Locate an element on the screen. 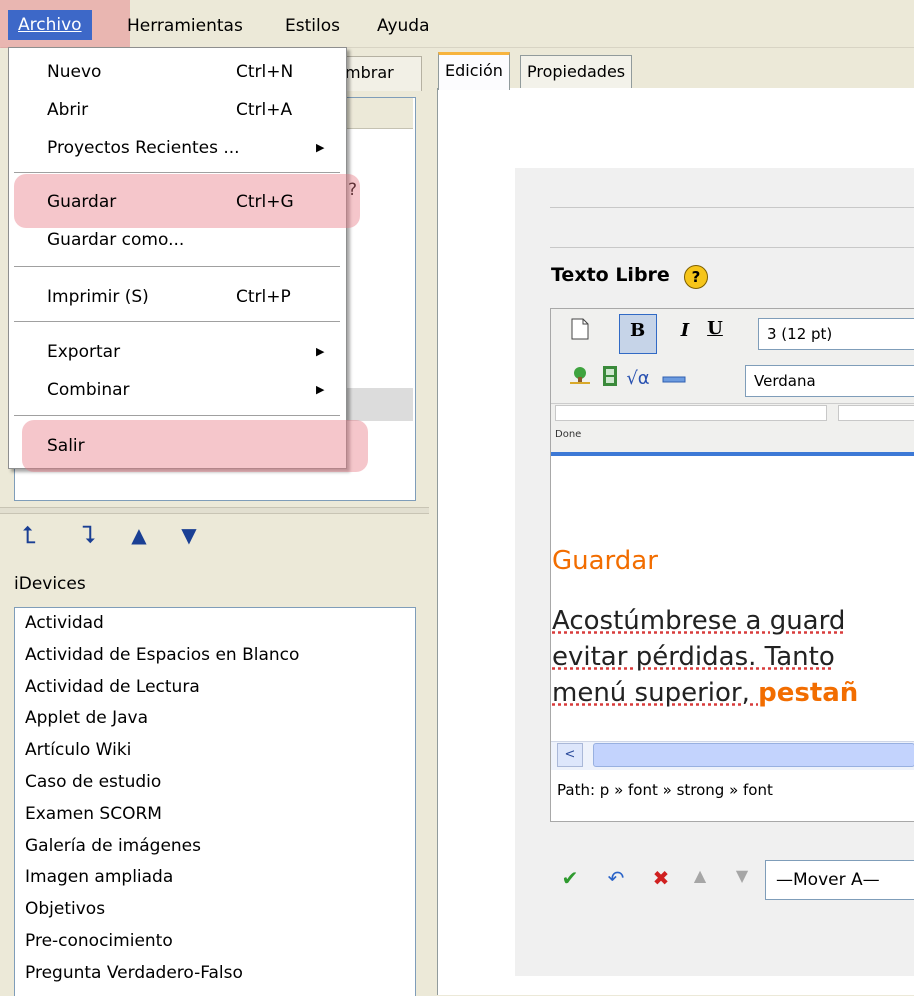  shortcut-abrir: Ctrl+A is located at coordinates (264, 110).